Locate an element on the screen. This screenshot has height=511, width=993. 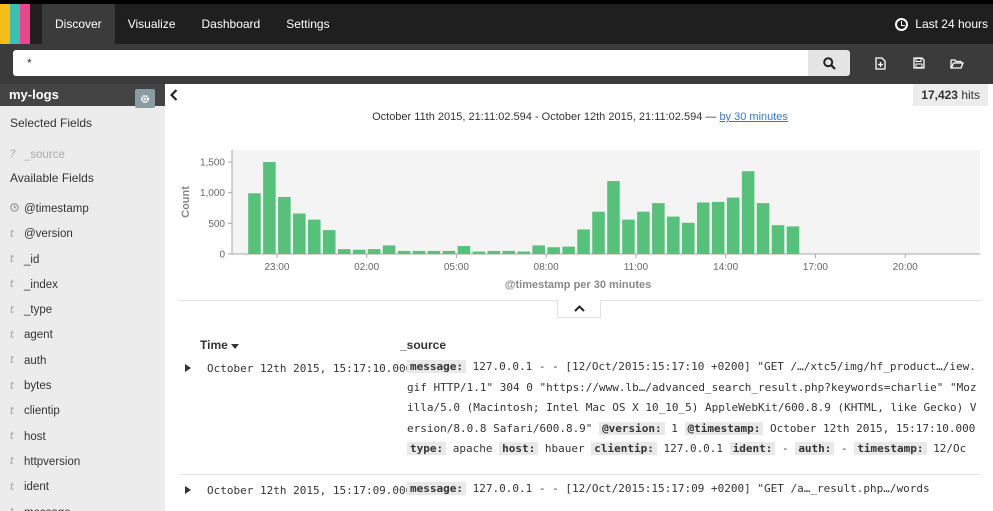
open-search-button is located at coordinates (957, 63).